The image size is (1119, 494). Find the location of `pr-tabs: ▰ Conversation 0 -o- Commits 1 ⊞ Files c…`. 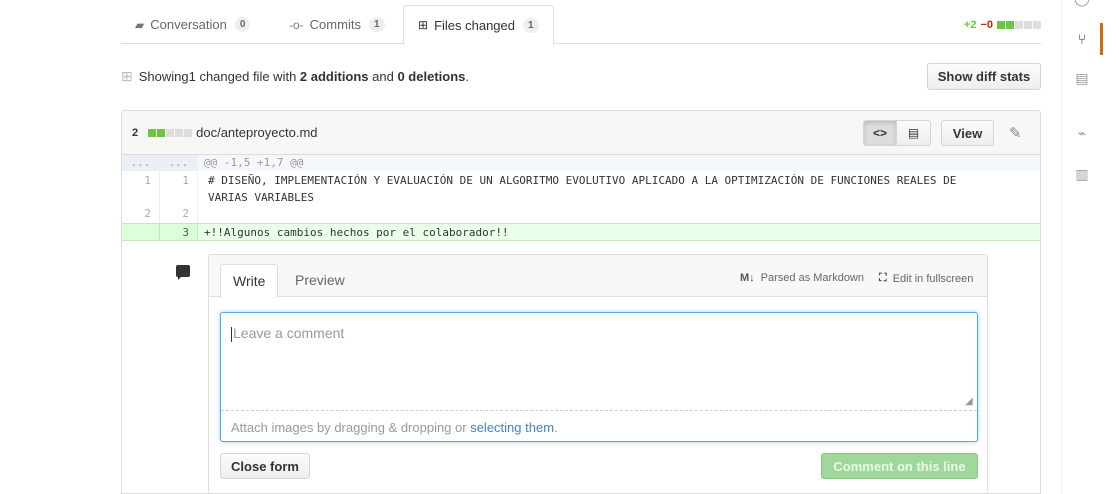

pr-tabs: ▰ Conversation 0 -o- Commits 1 ⊞ Files c… is located at coordinates (581, 25).